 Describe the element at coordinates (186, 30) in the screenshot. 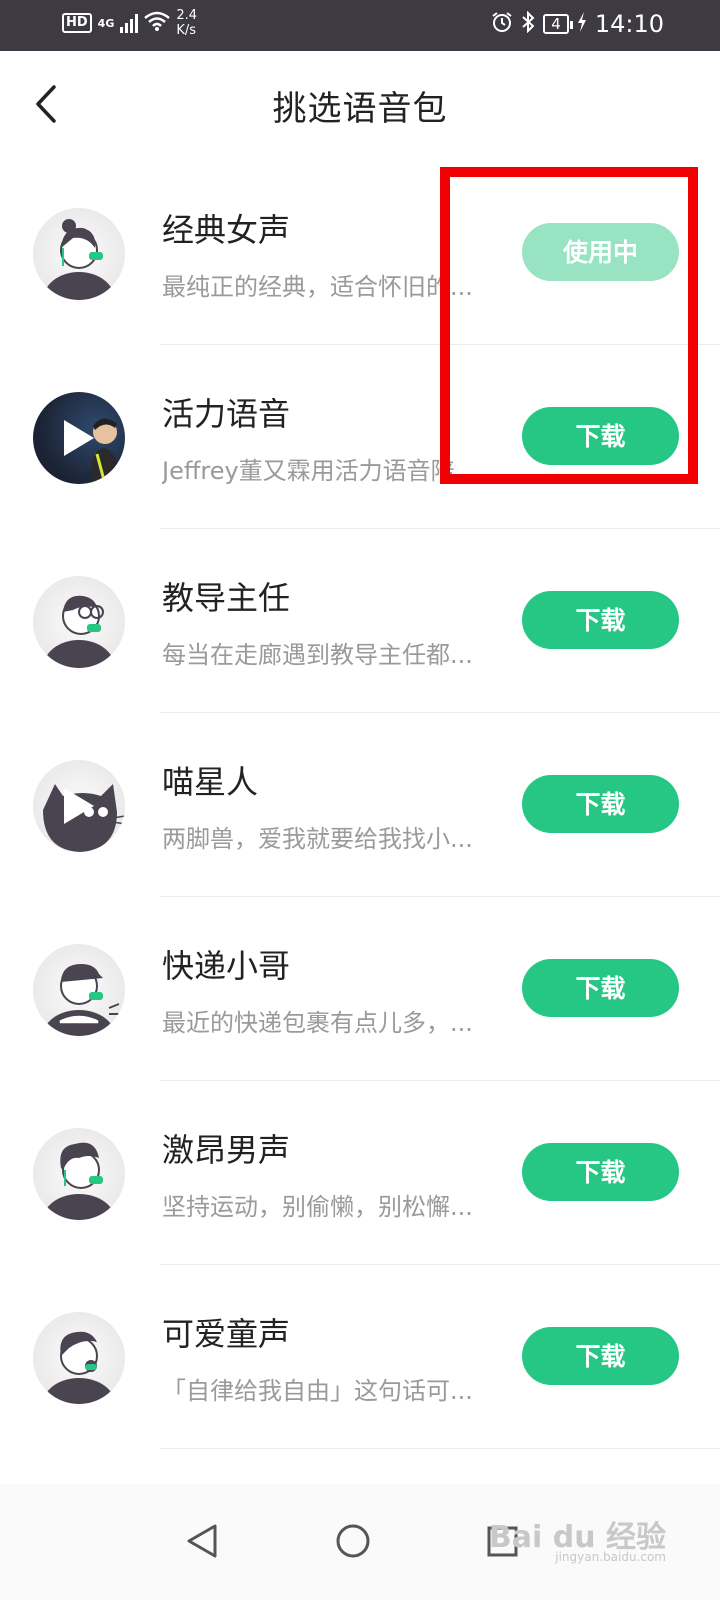

I see `speed-unit: K/s` at that location.